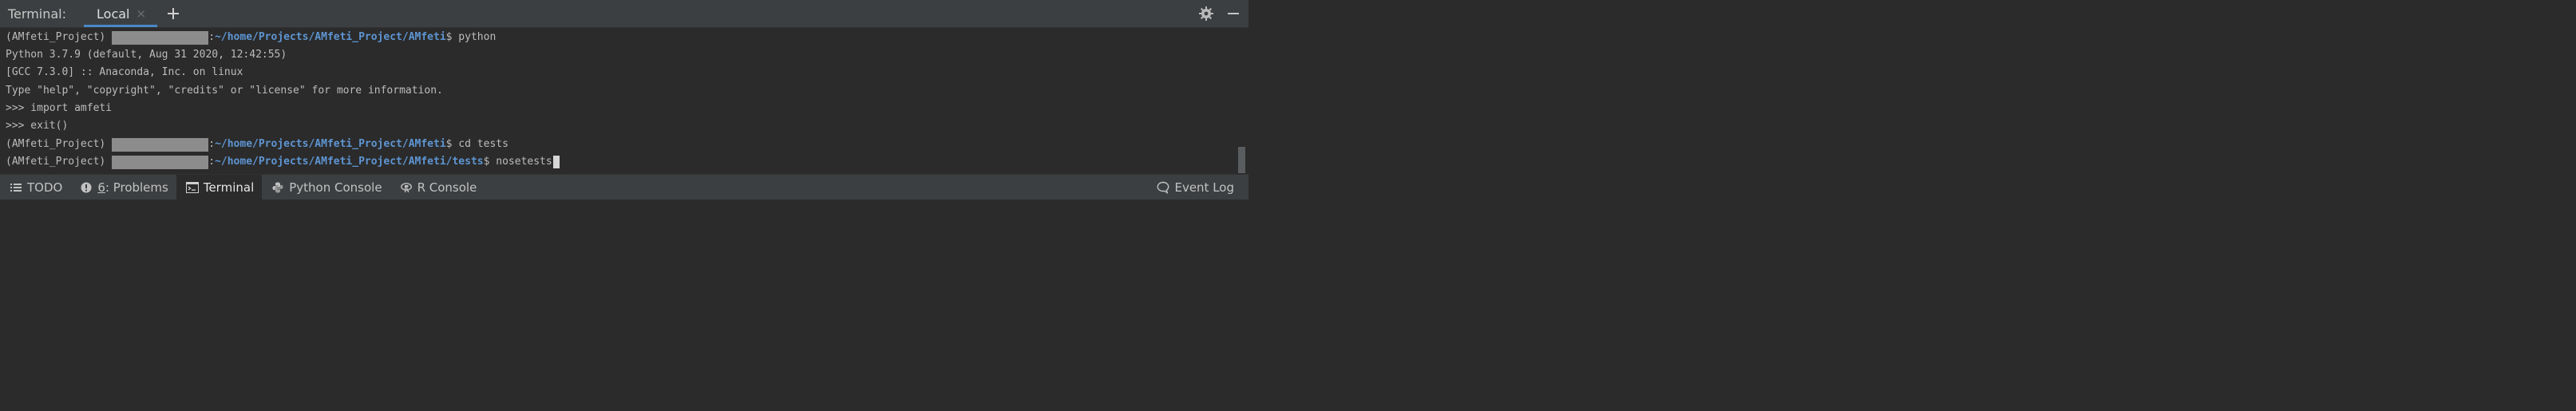  I want to click on active-tab-indicator, so click(121, 25).